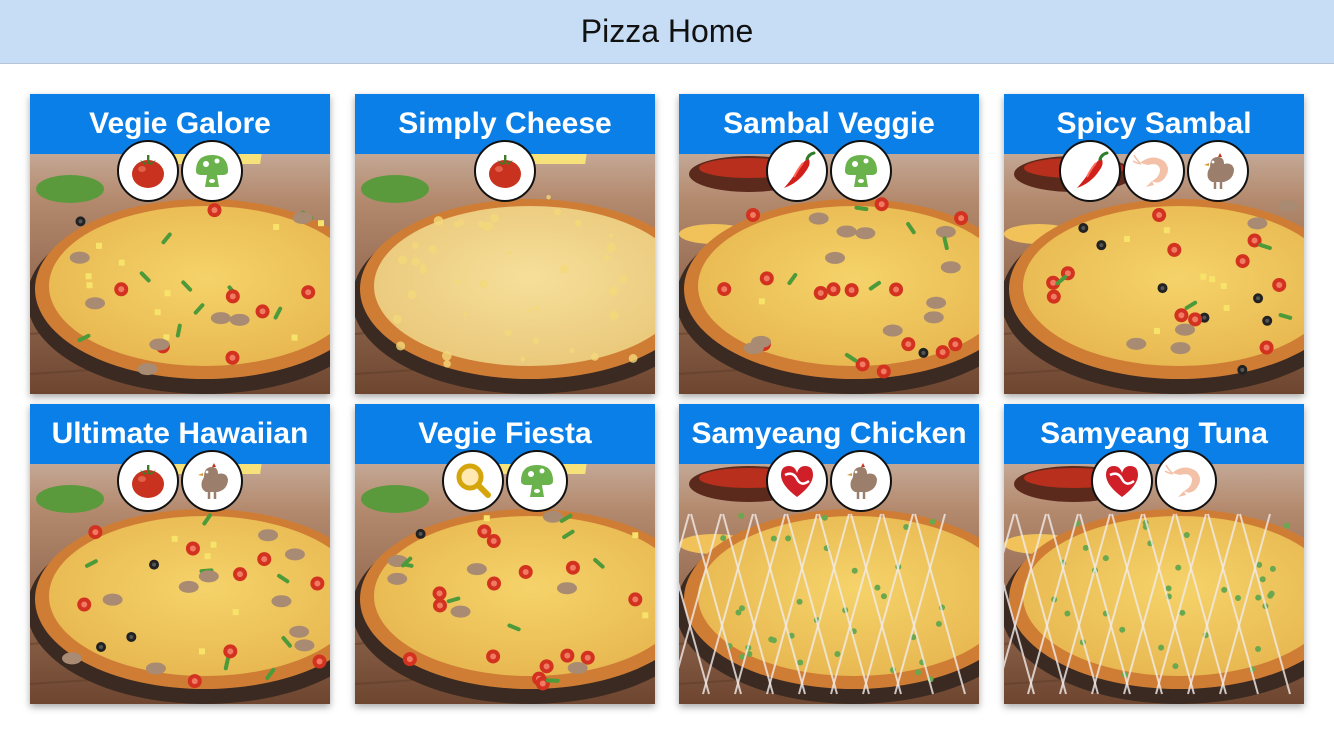 The image size is (1334, 750). I want to click on pizza-card: Vegie Fiesta, so click(505, 554).